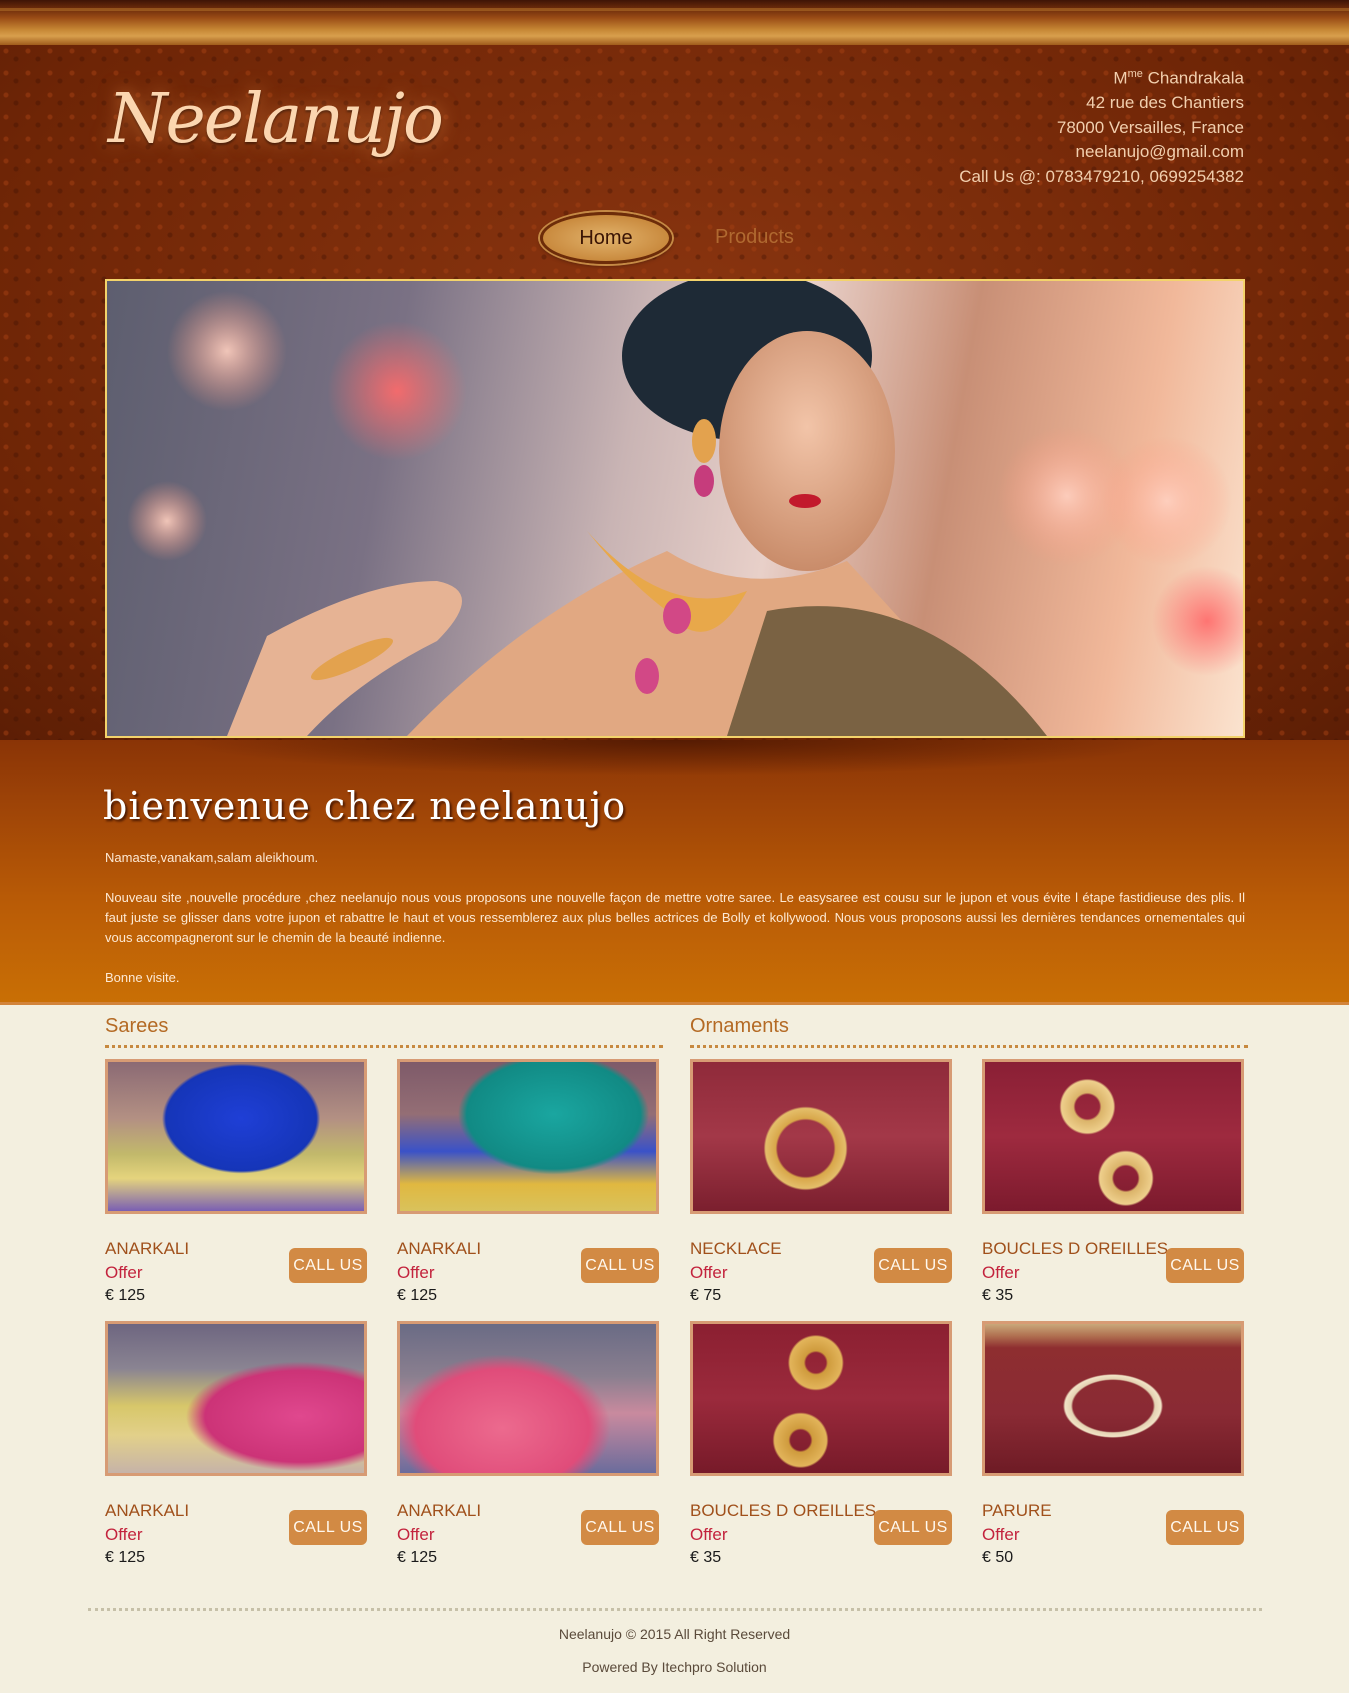  I want to click on contact-street: 42 rue des Chantiers, so click(1165, 103).